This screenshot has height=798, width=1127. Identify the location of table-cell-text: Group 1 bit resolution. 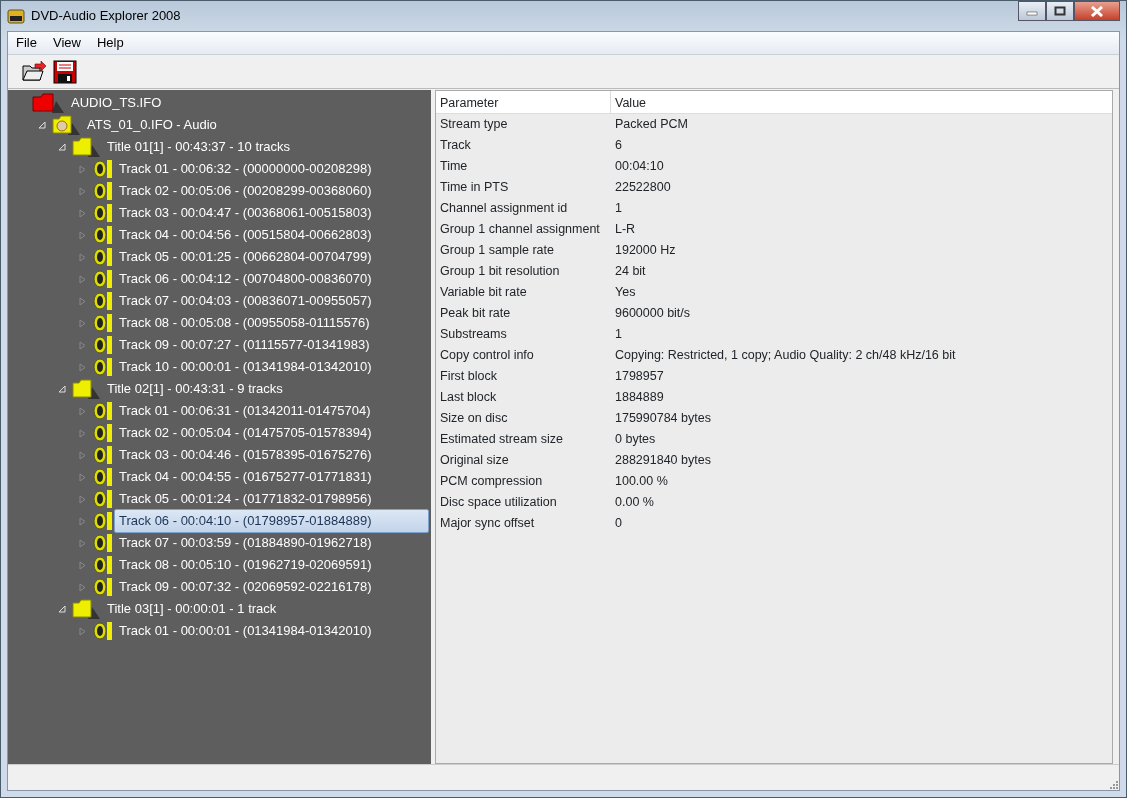
(500, 272).